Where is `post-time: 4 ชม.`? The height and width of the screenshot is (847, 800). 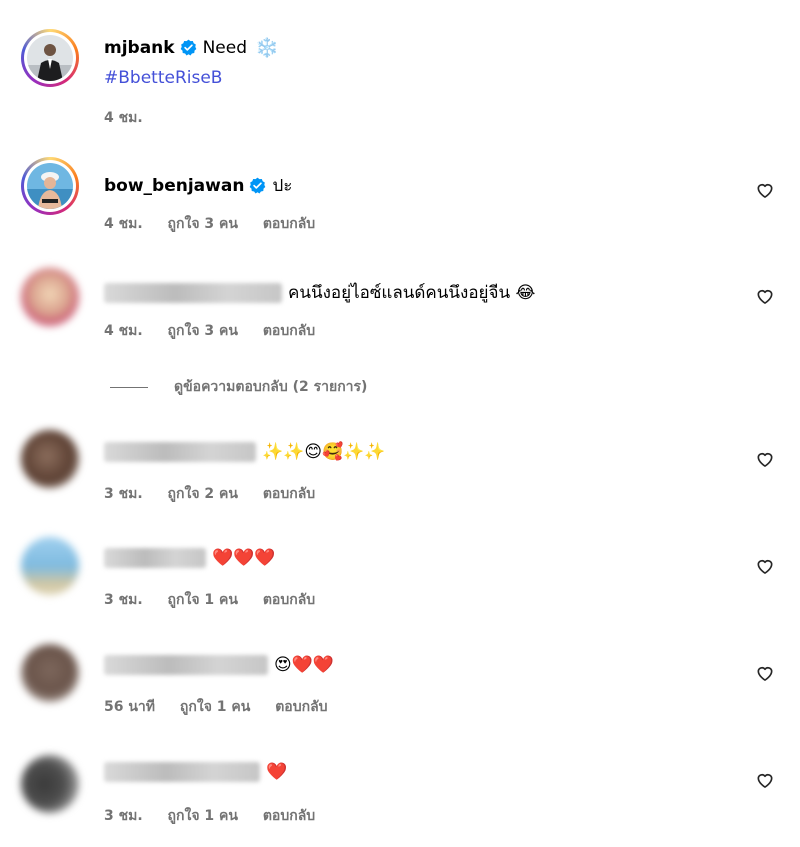
post-time: 4 ชม. is located at coordinates (123, 118).